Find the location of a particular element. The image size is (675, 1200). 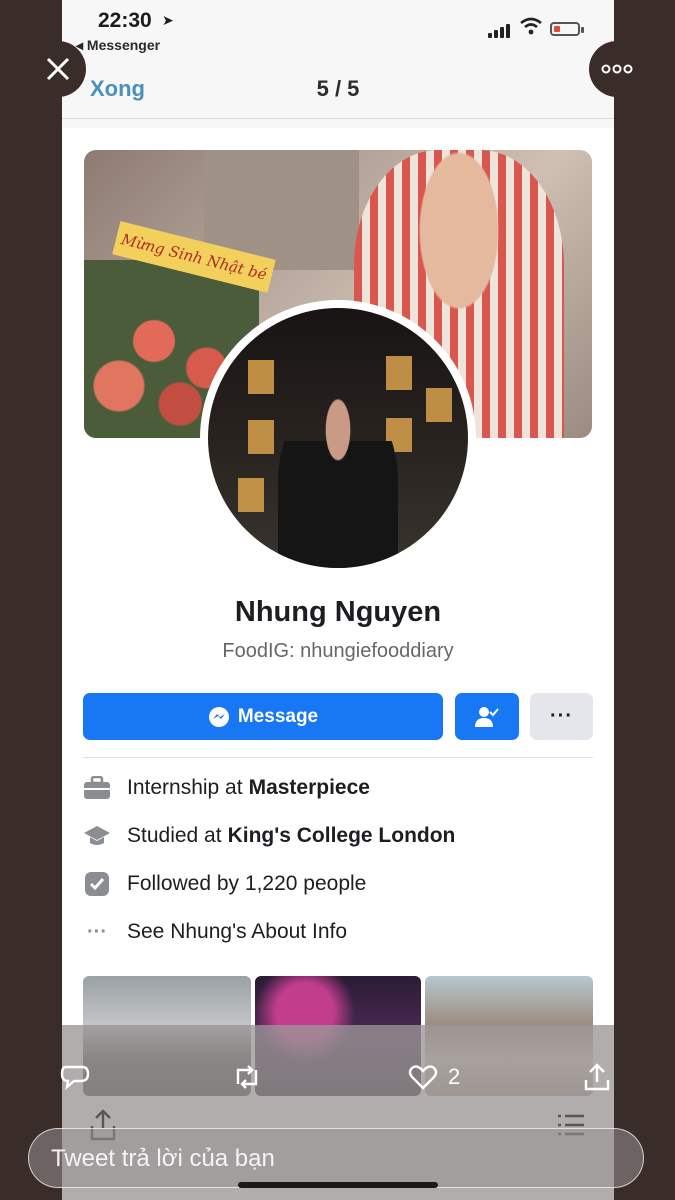

share-icon is located at coordinates (597, 1077).